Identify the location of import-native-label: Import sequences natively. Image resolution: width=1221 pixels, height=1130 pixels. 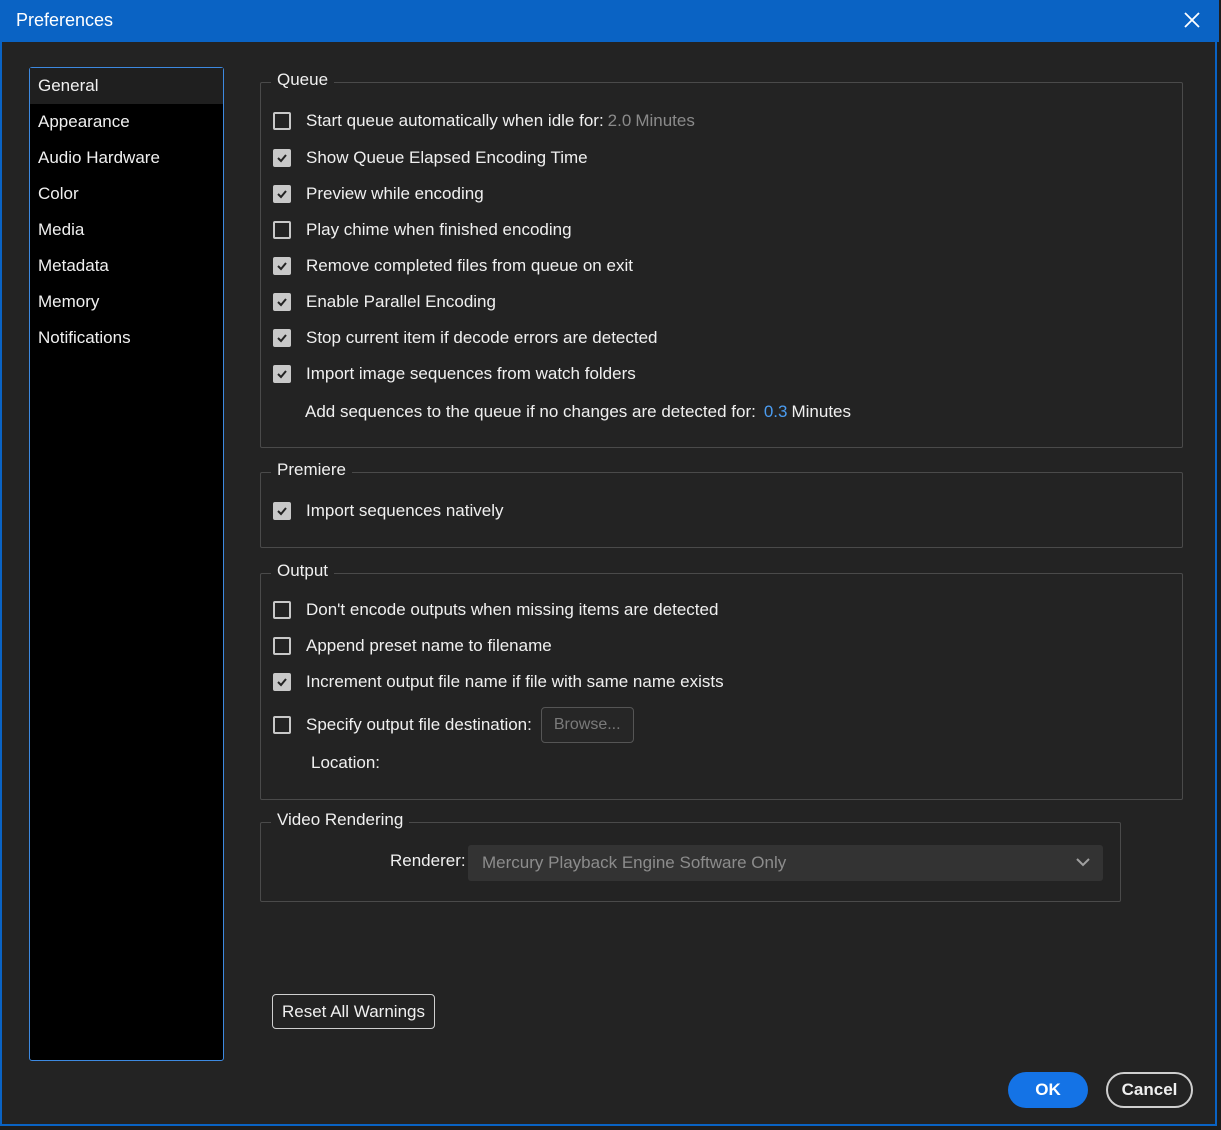
(405, 510).